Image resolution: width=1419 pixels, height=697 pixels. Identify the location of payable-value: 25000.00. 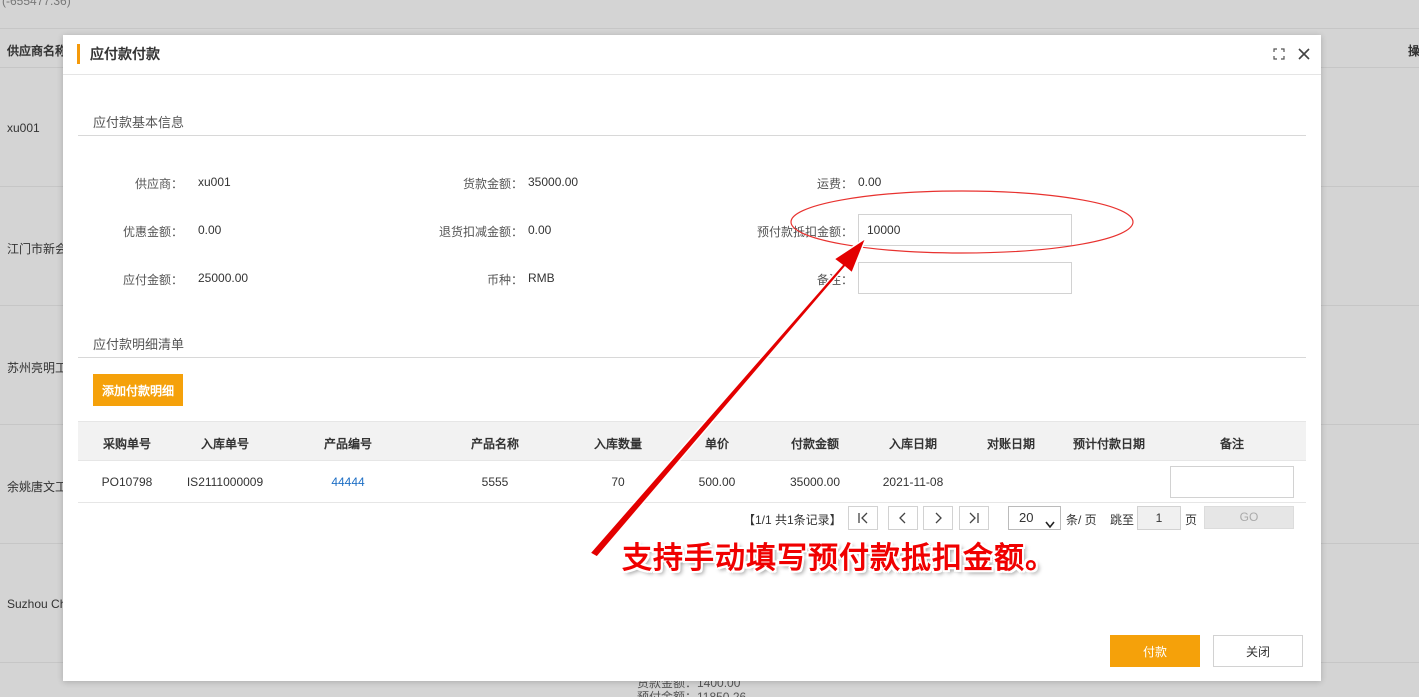
(223, 278).